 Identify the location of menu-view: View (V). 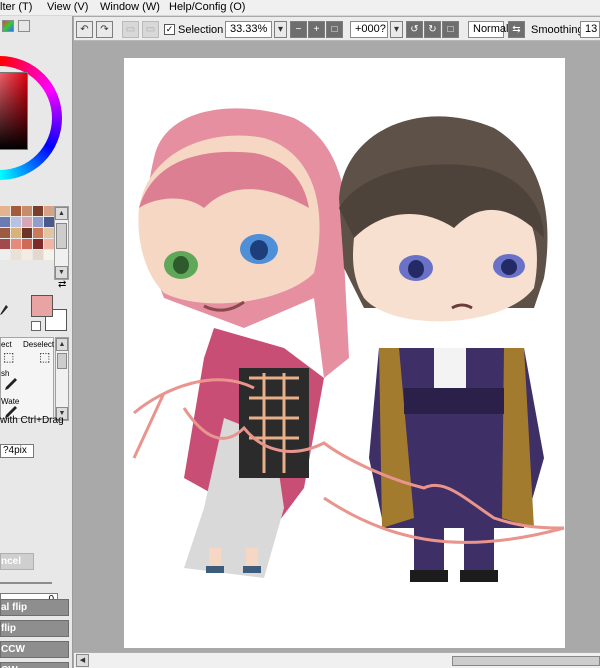
(67, 7).